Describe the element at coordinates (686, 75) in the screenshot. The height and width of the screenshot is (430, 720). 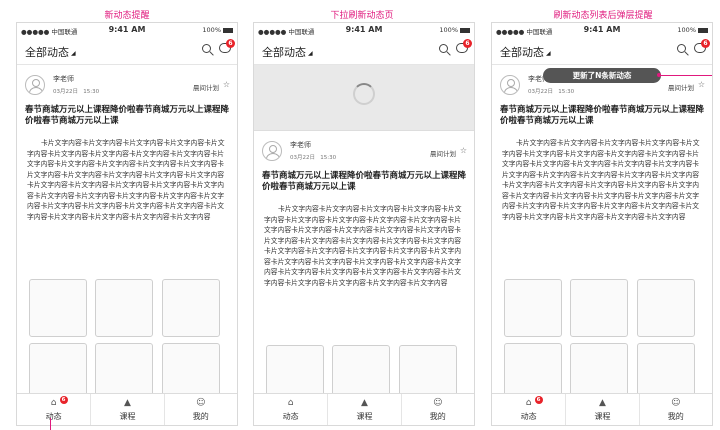
I see `annotation-line` at that location.